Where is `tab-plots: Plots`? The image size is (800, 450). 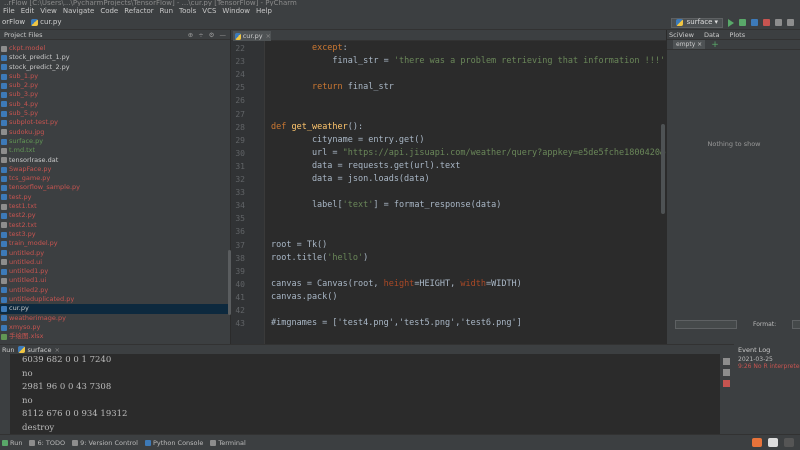 tab-plots: Plots is located at coordinates (737, 35).